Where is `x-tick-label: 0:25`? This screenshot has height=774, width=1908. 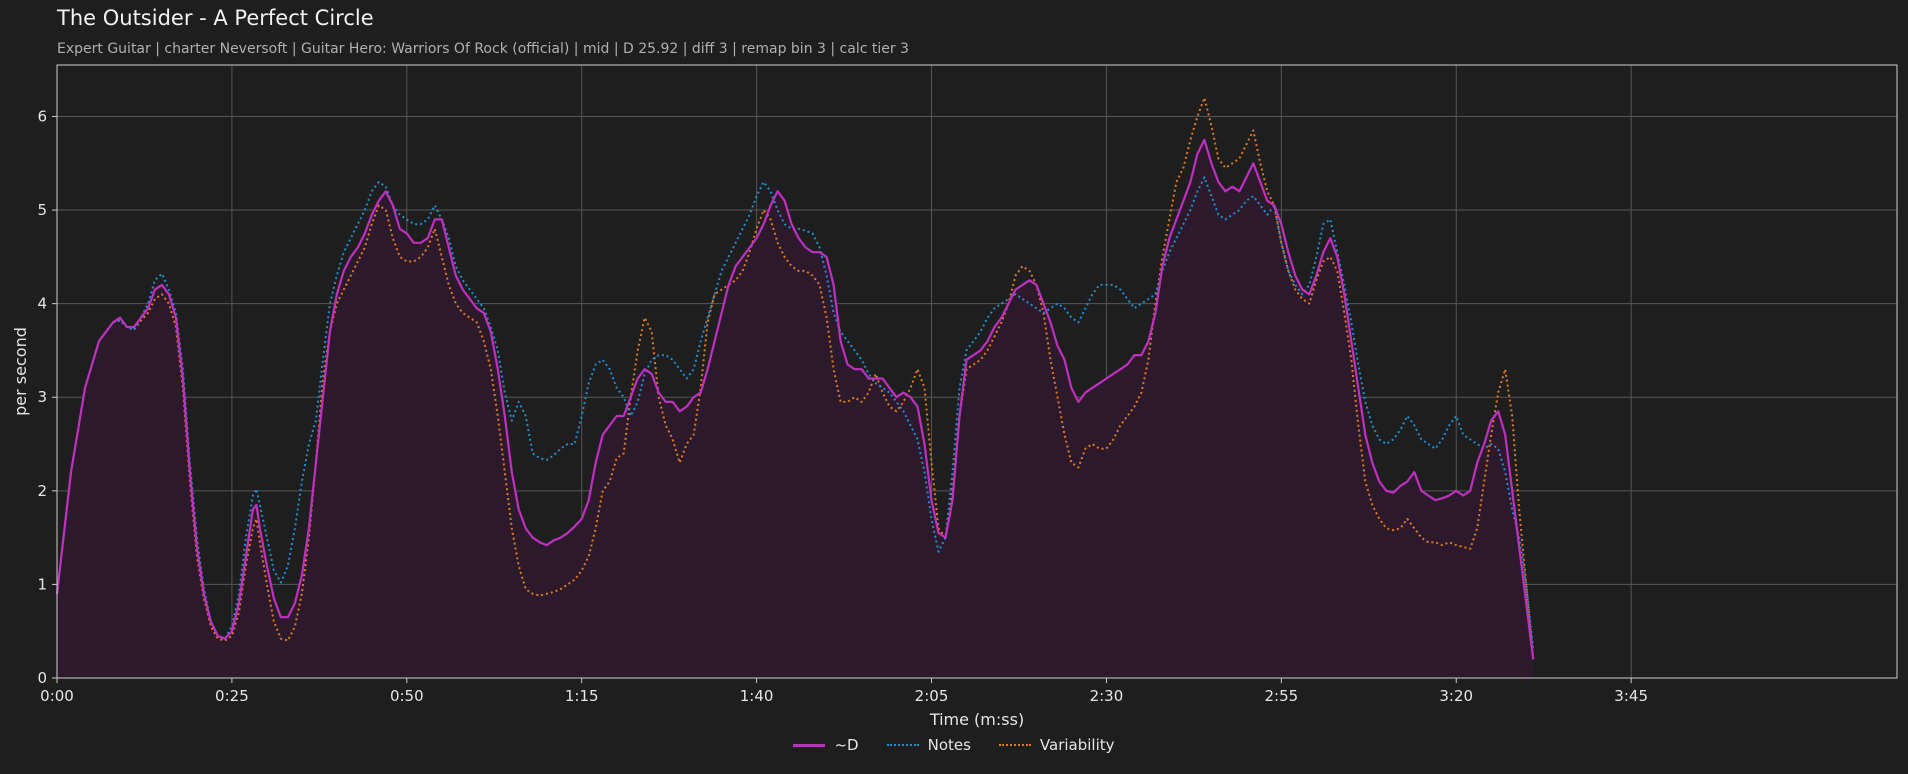 x-tick-label: 0:25 is located at coordinates (232, 696).